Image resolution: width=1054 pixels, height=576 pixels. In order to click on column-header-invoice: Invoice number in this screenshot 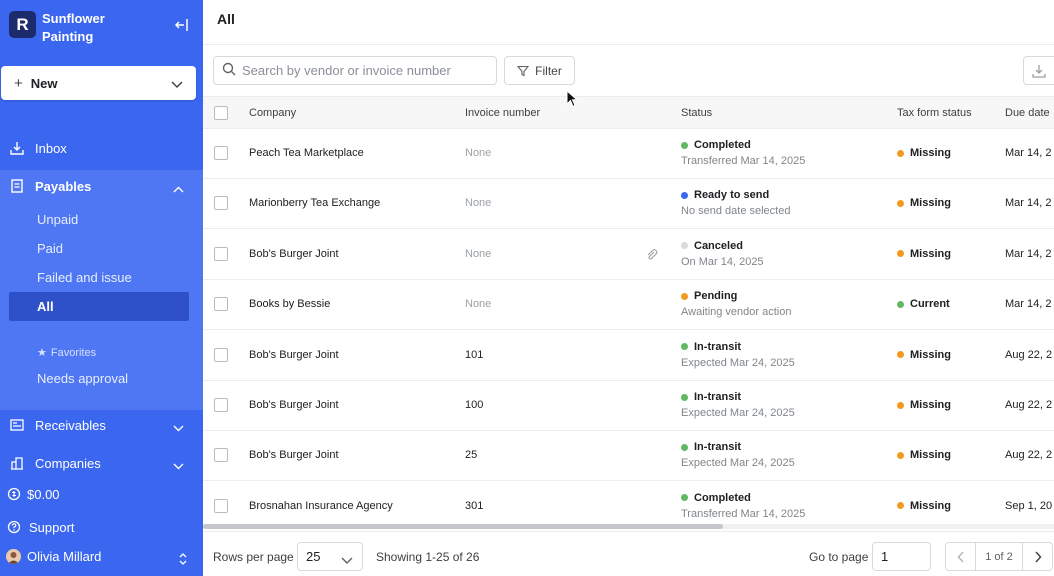, I will do `click(502, 113)`.